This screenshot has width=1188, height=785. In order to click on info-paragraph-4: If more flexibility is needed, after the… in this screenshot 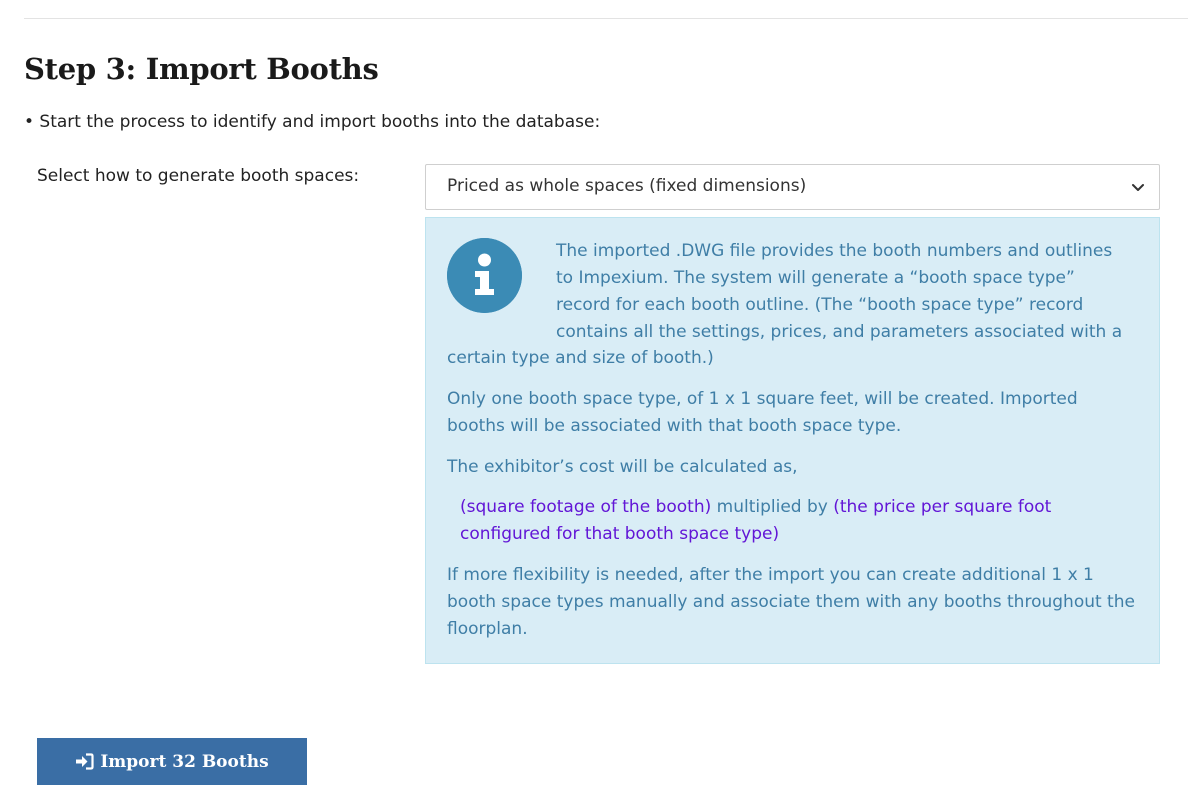, I will do `click(791, 602)`.